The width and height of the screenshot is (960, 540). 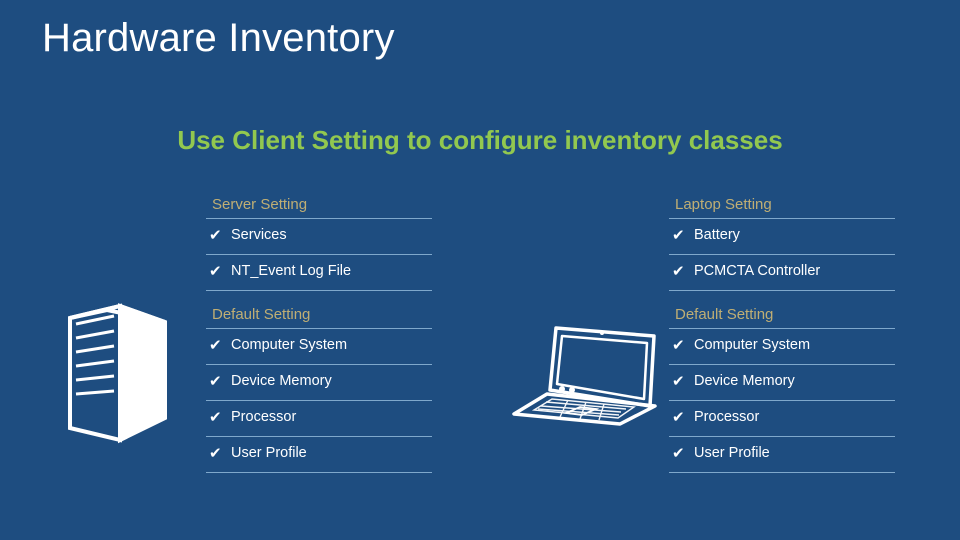 What do you see at coordinates (723, 204) in the screenshot?
I see `group-header: Laptop Setting` at bounding box center [723, 204].